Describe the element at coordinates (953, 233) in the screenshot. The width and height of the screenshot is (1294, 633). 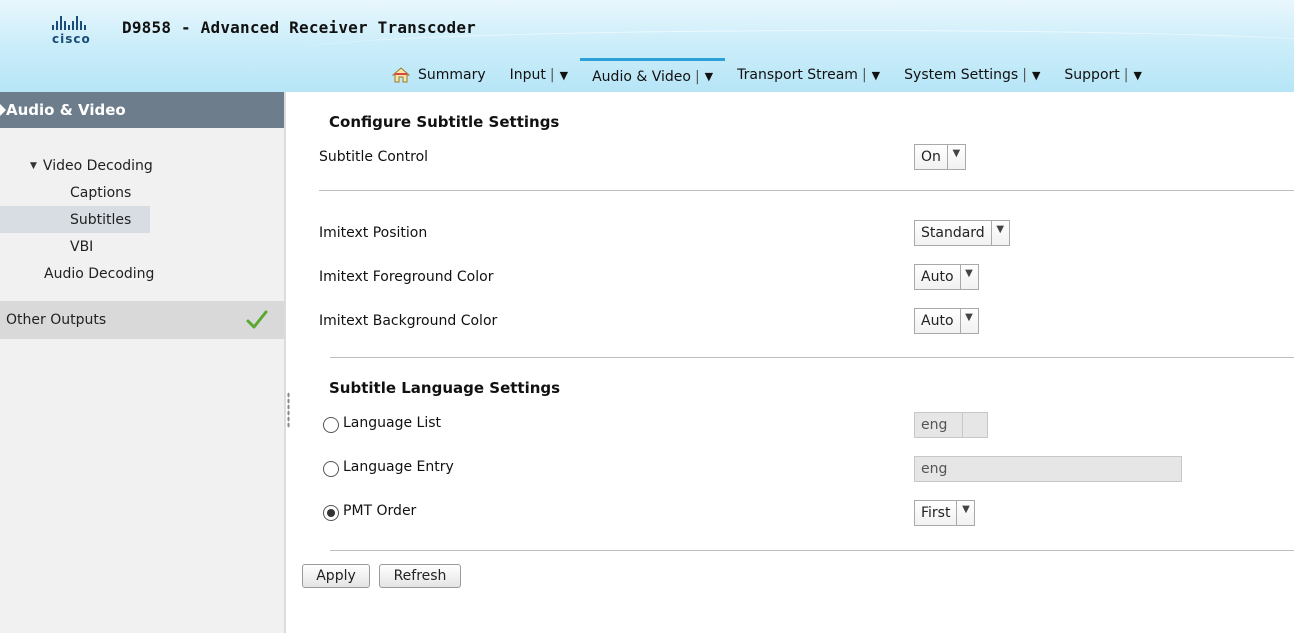
I see `imitext-position-value: Standard` at that location.